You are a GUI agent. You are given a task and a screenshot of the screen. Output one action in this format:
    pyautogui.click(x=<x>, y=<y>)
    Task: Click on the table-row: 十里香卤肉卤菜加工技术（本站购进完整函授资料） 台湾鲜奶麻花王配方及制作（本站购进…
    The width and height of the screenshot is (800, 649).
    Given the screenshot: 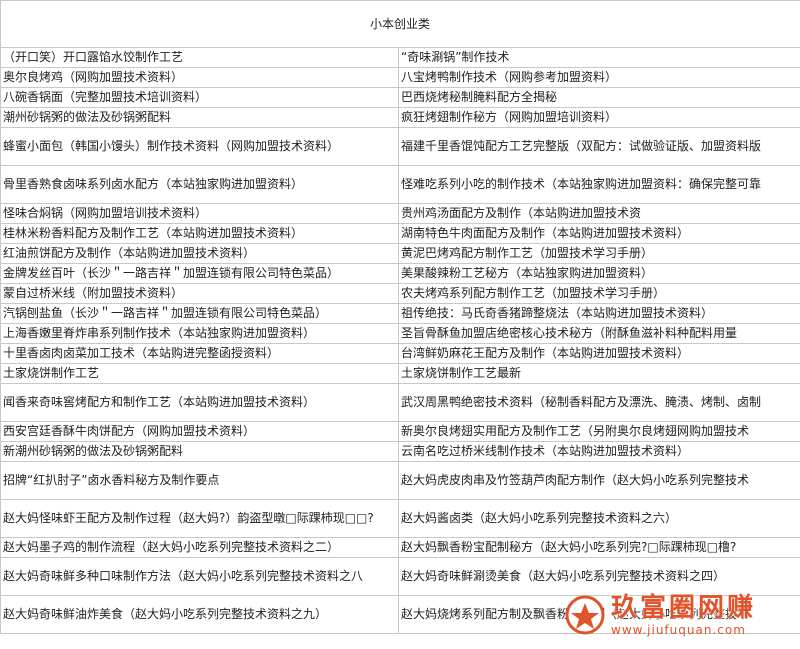 What is the action you would take?
    pyautogui.click(x=400, y=353)
    